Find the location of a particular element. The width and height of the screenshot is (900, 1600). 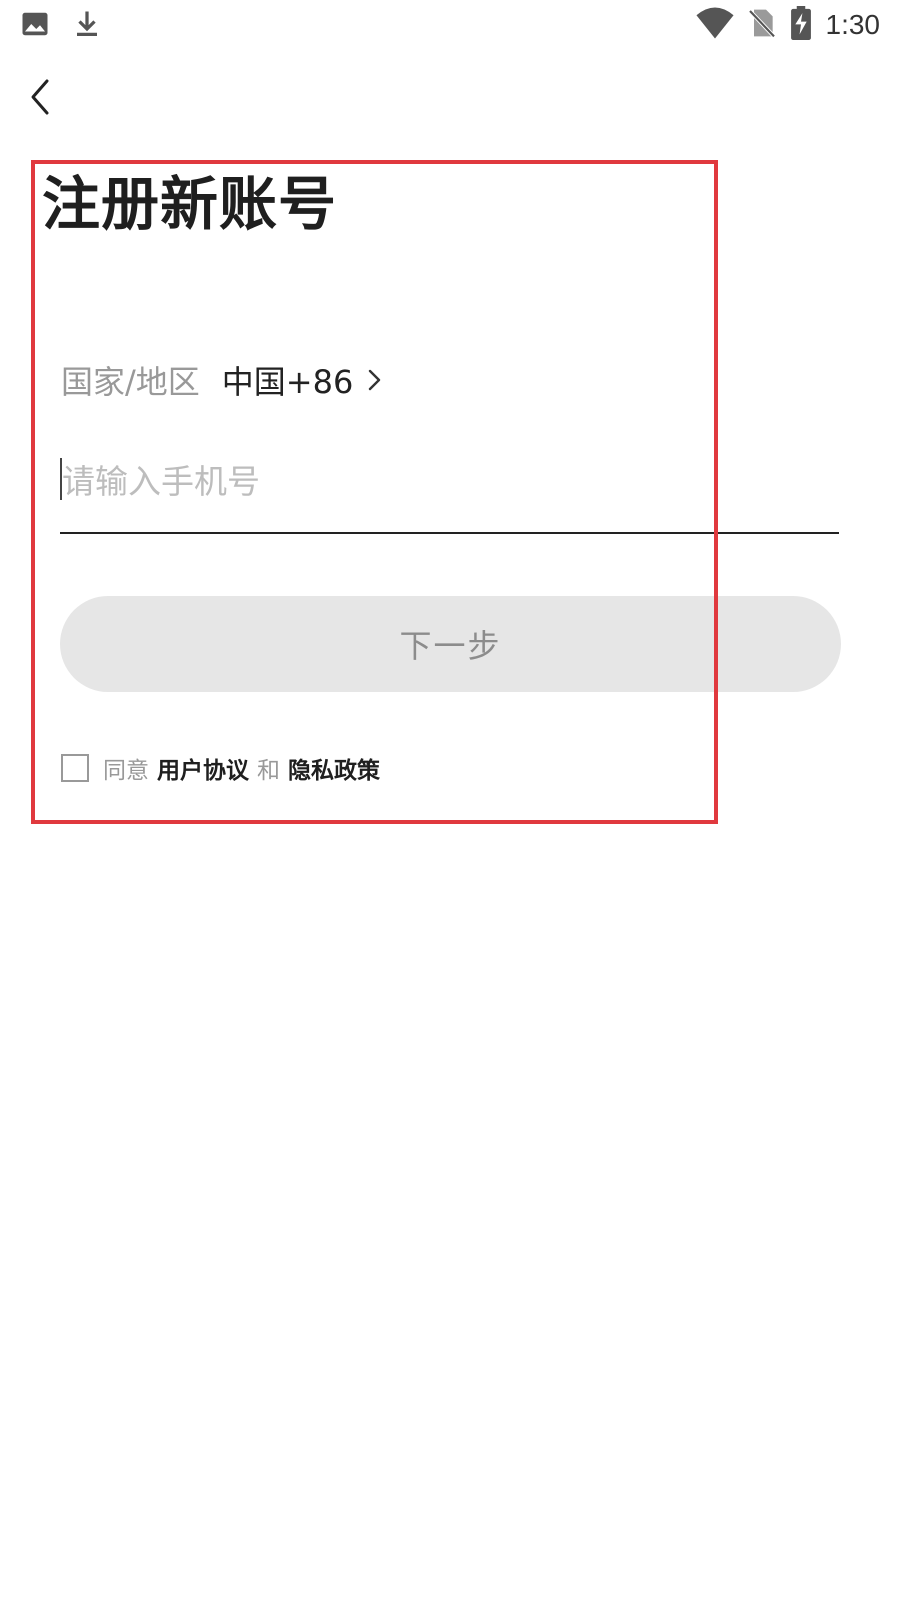

region-selector: 国家/地区 中国+86 is located at coordinates (222, 380).